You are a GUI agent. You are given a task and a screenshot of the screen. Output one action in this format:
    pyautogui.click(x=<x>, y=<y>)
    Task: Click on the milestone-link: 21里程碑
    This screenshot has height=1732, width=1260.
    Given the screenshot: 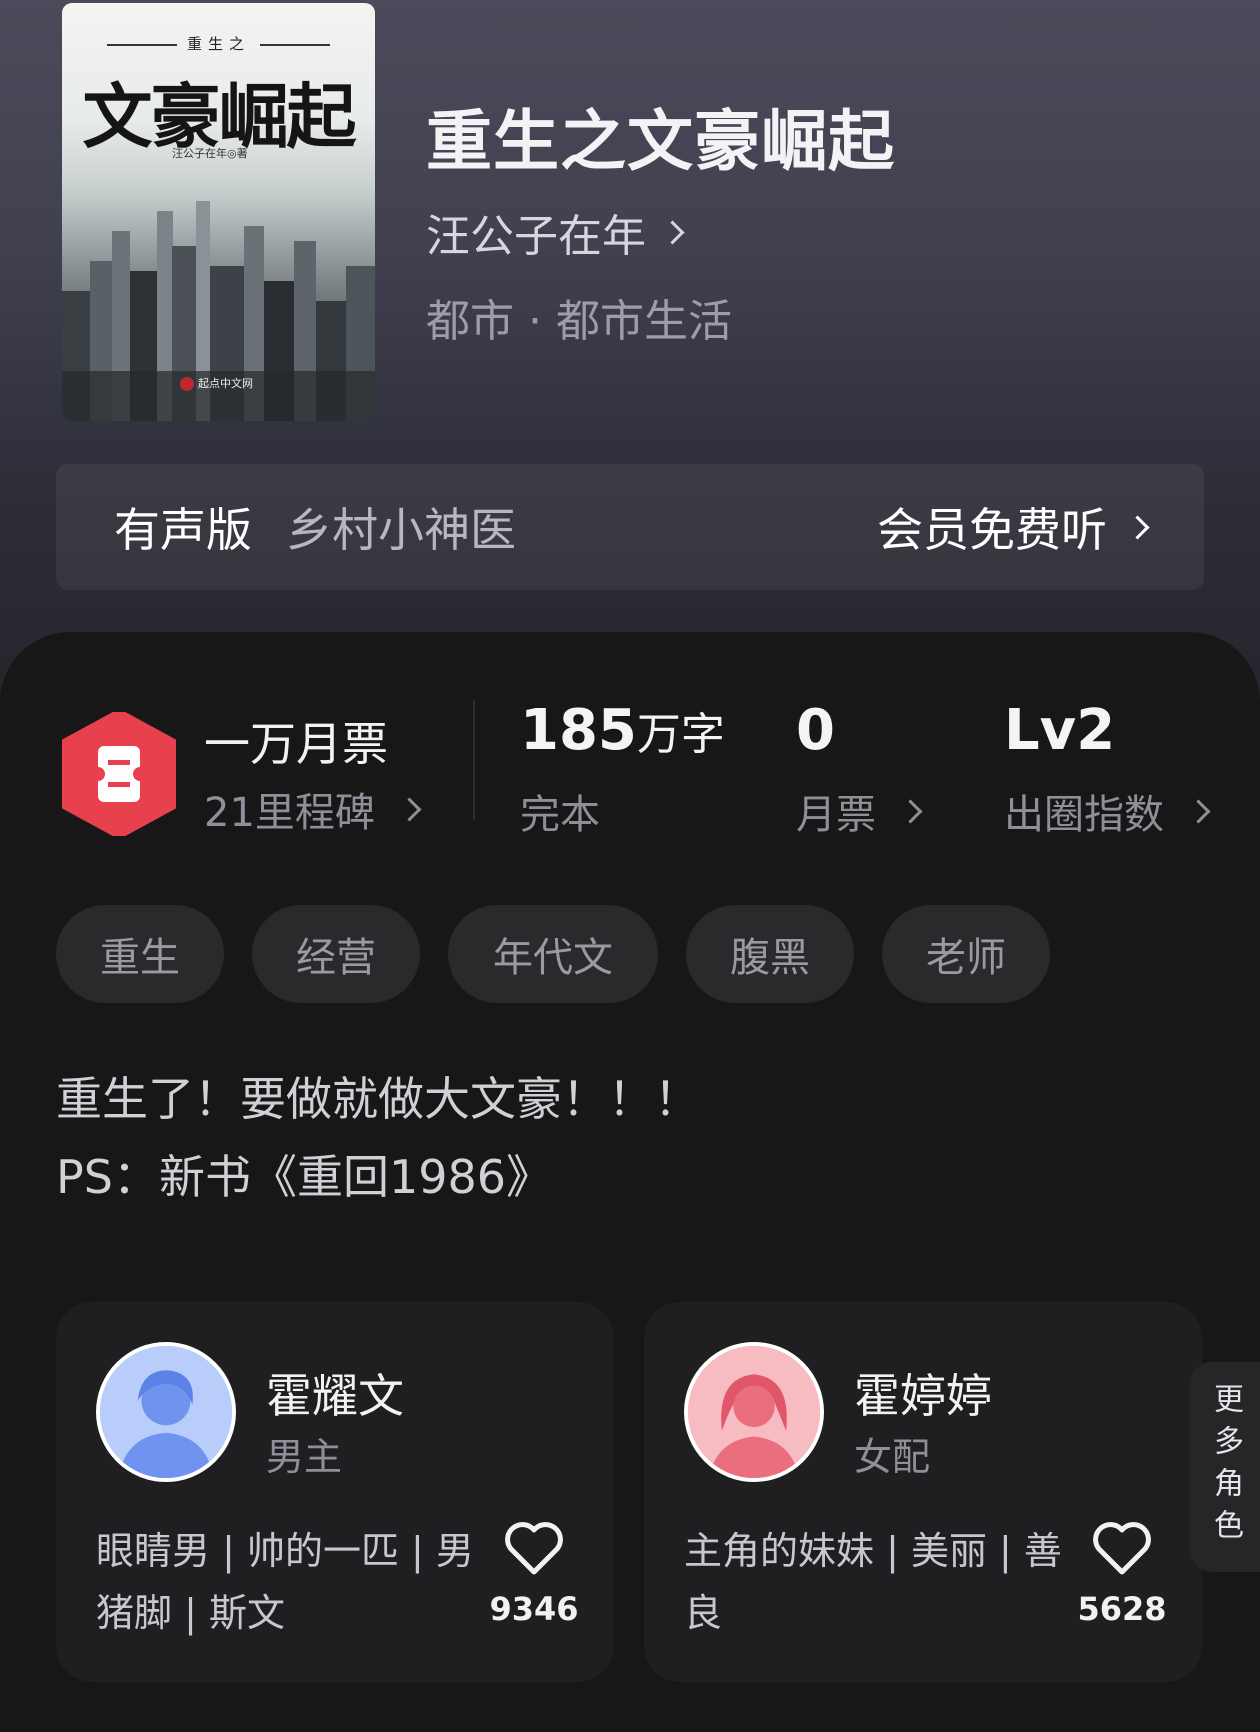 What is the action you would take?
    pyautogui.click(x=313, y=809)
    